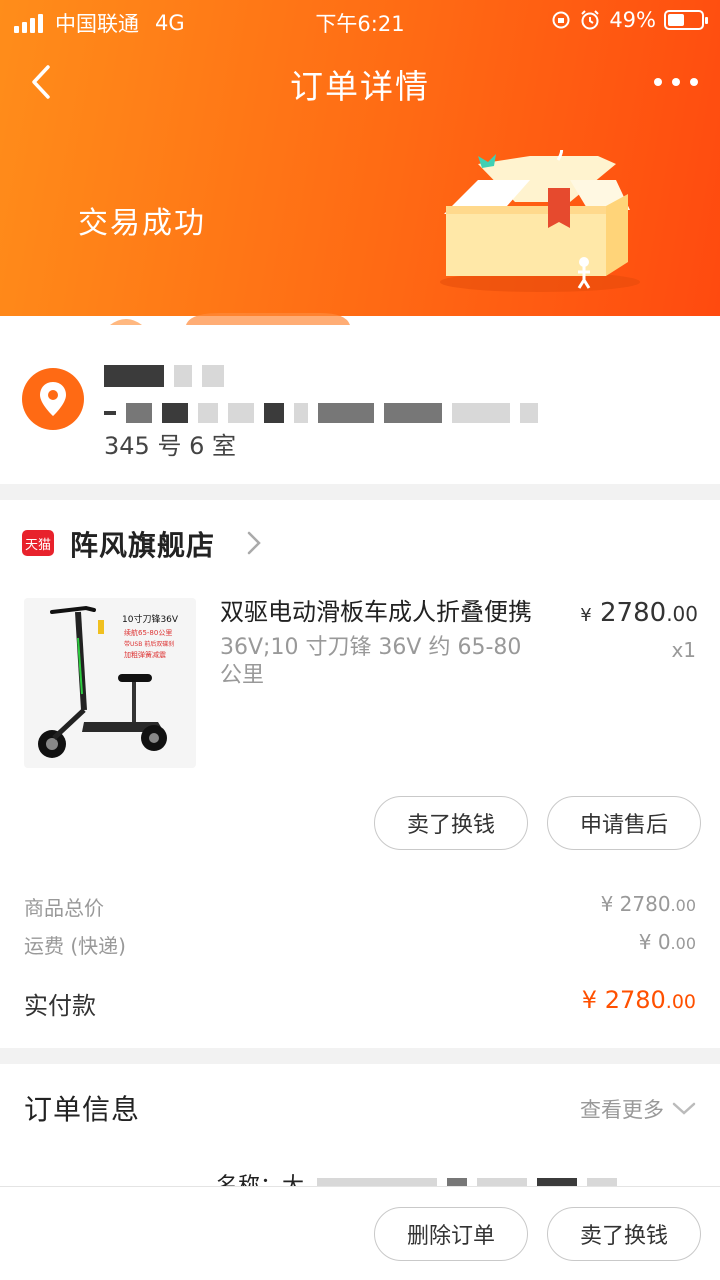 Image resolution: width=720 pixels, height=1280 pixels. Describe the element at coordinates (624, 823) in the screenshot. I see `request-aftersale-button: 申请售后` at that location.